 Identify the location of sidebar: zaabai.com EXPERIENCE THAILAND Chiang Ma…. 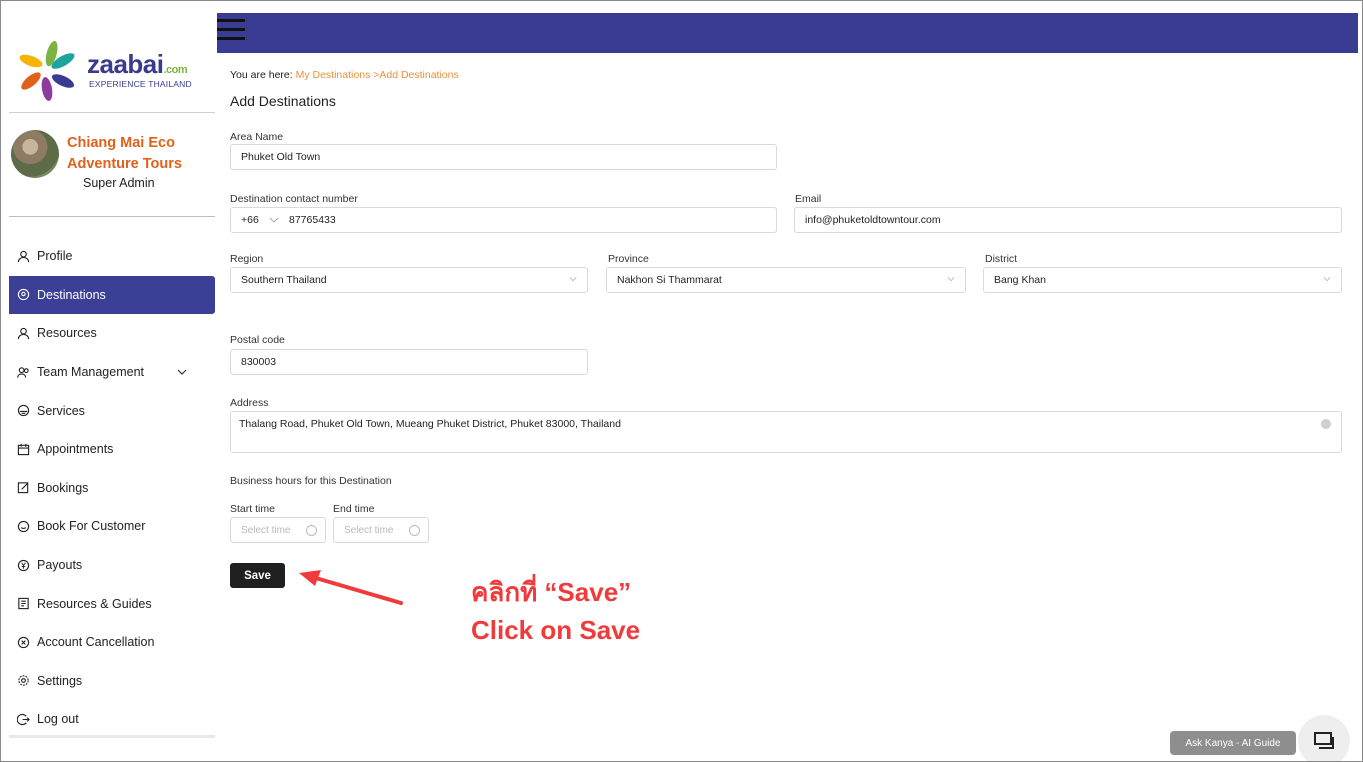
(112, 383).